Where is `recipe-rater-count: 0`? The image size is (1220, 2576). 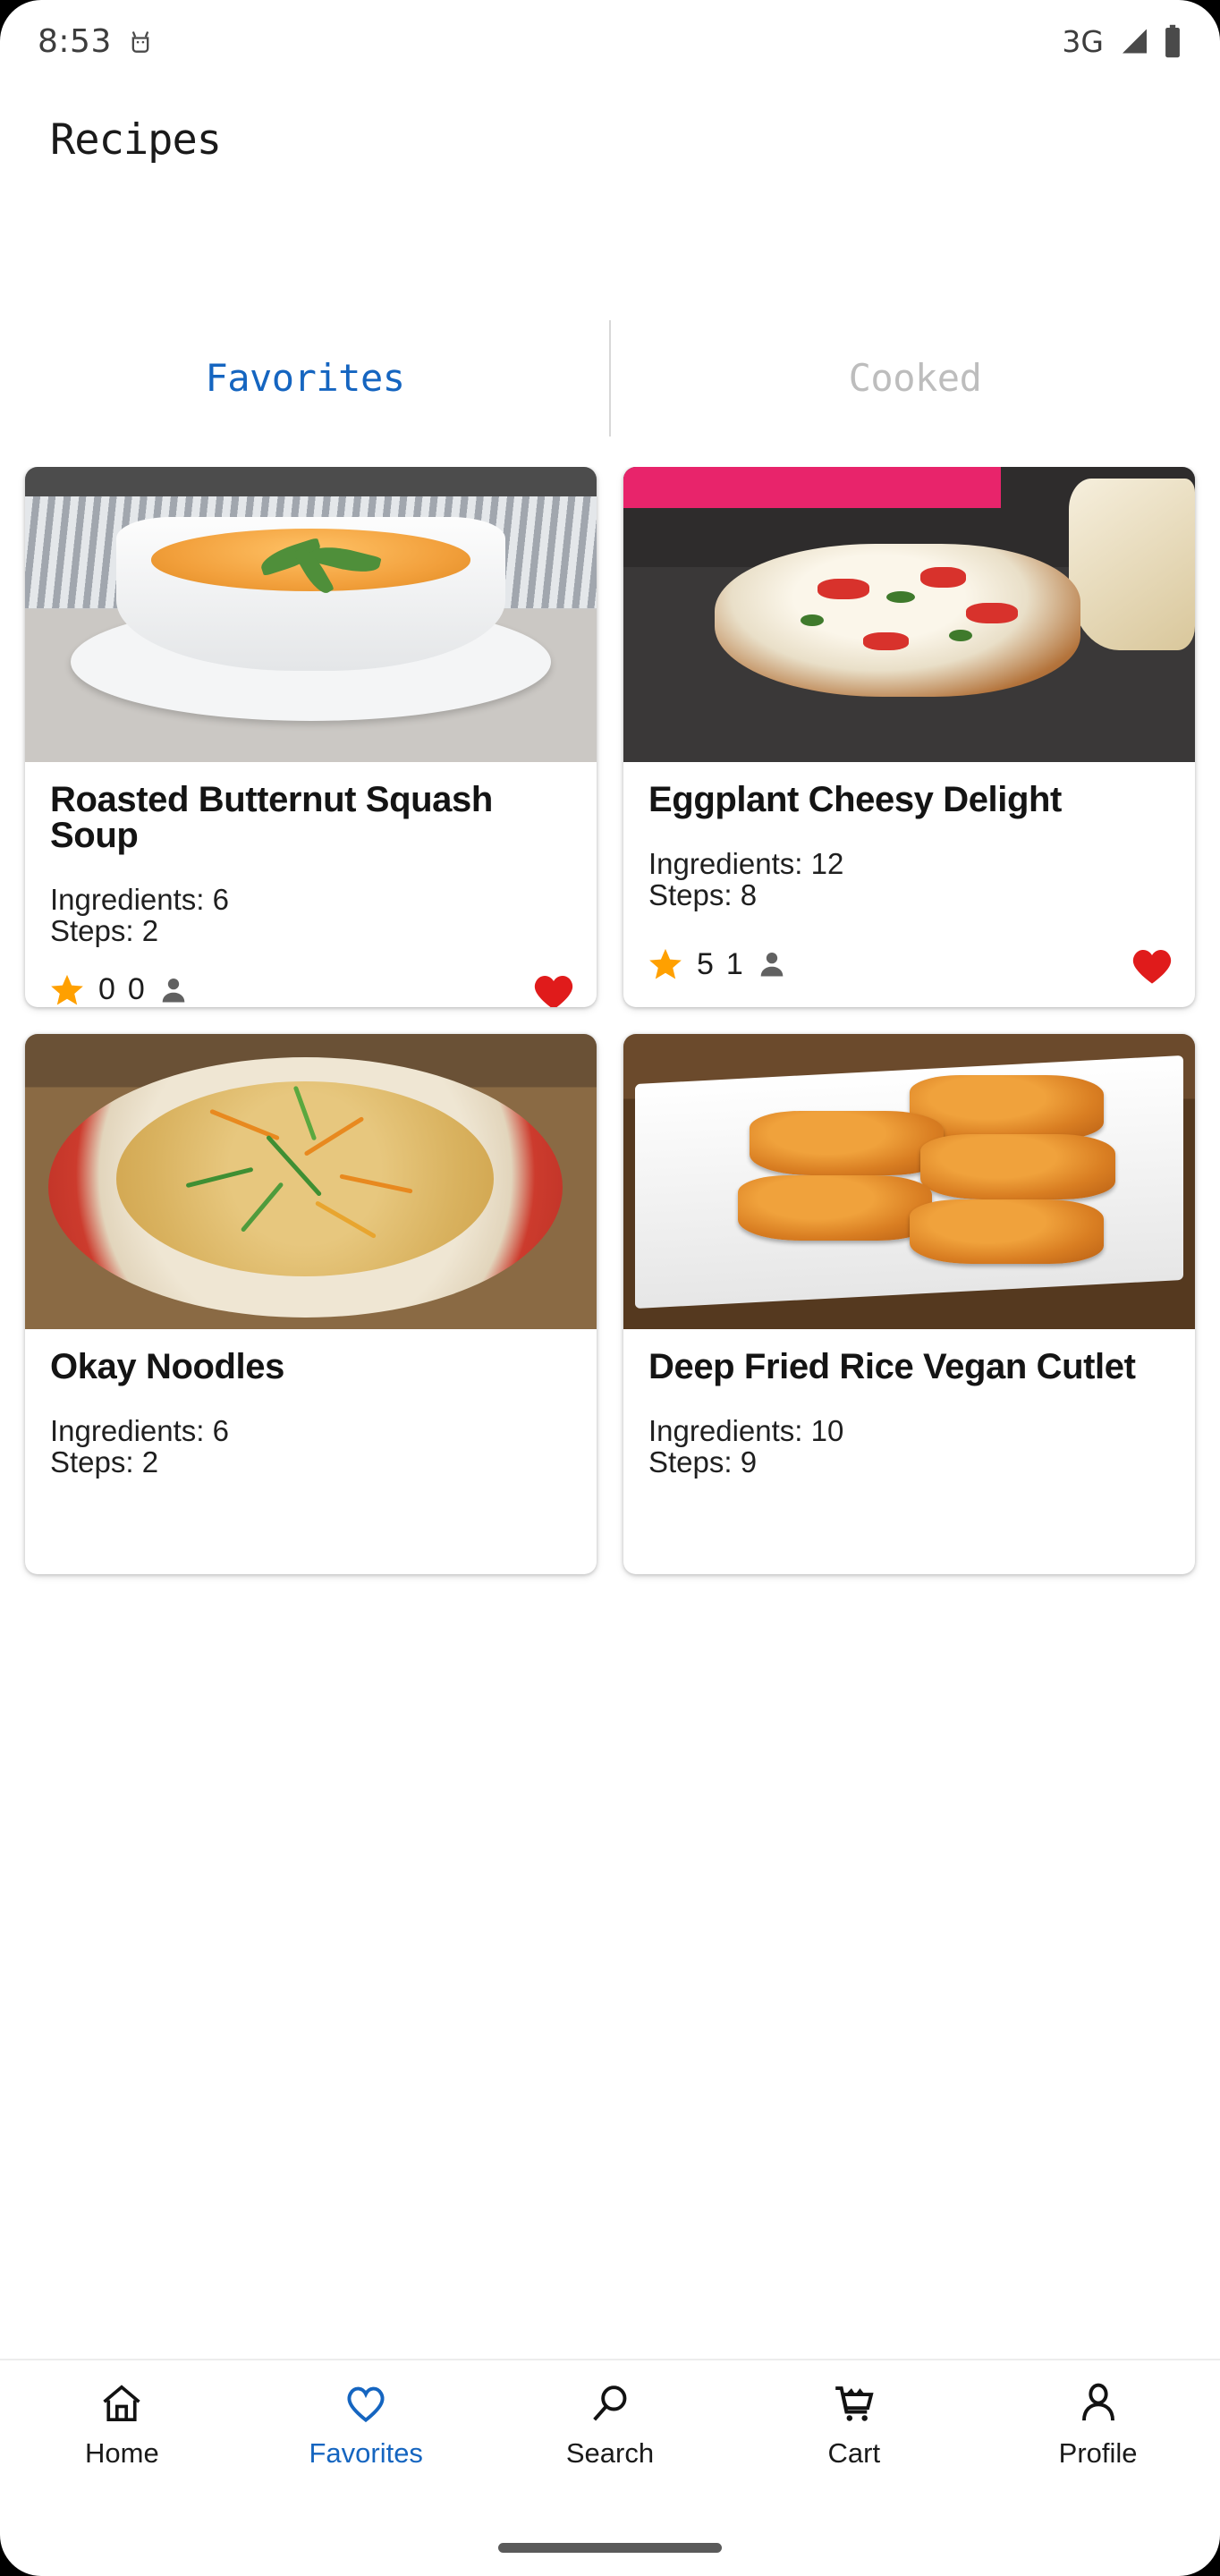
recipe-rater-count: 0 is located at coordinates (136, 989).